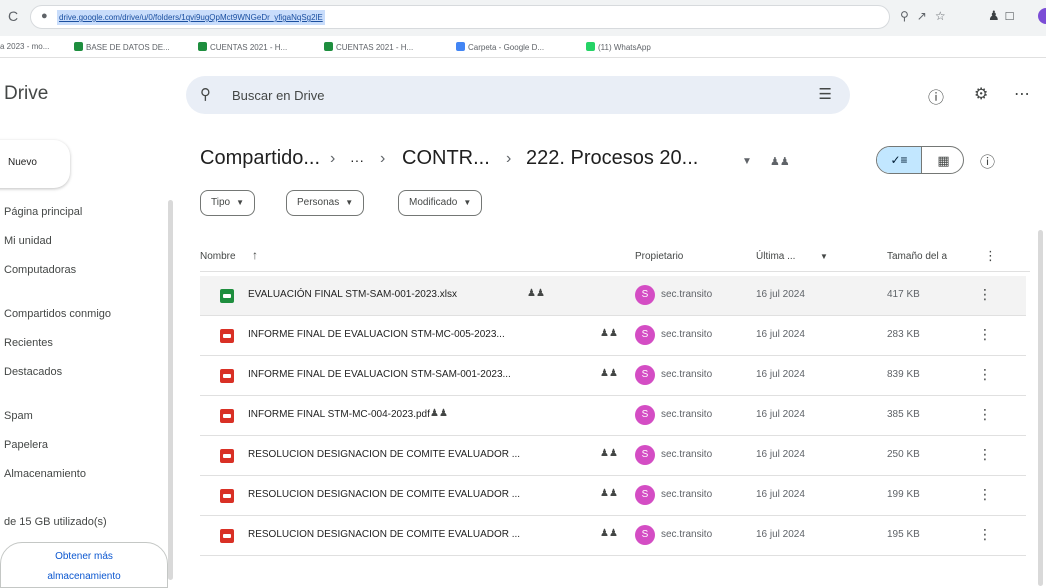 The width and height of the screenshot is (1046, 588). What do you see at coordinates (227, 376) in the screenshot?
I see `pdf-file-icon` at bounding box center [227, 376].